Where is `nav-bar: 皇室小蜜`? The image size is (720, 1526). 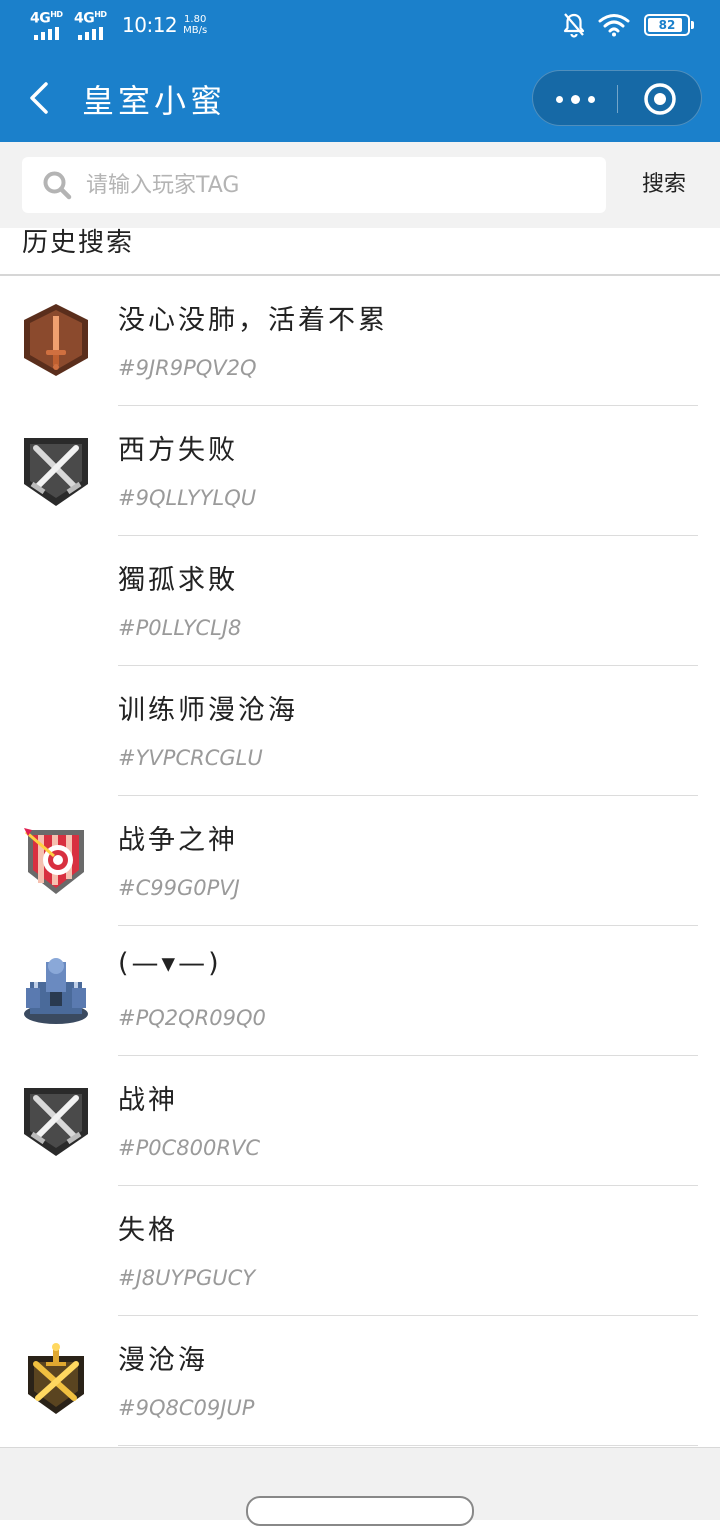
nav-bar: 皇室小蜜 is located at coordinates (360, 98).